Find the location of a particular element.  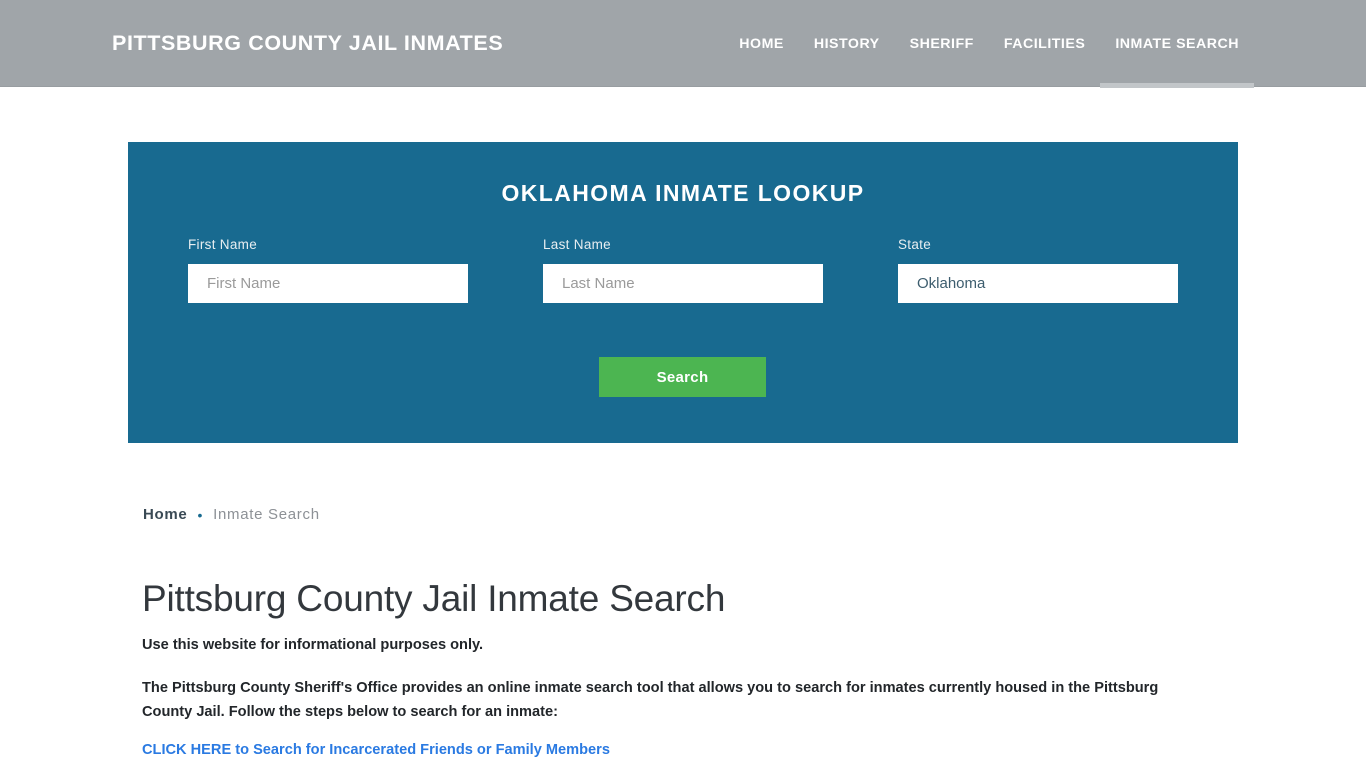

nav-item-home: HOME is located at coordinates (761, 43).